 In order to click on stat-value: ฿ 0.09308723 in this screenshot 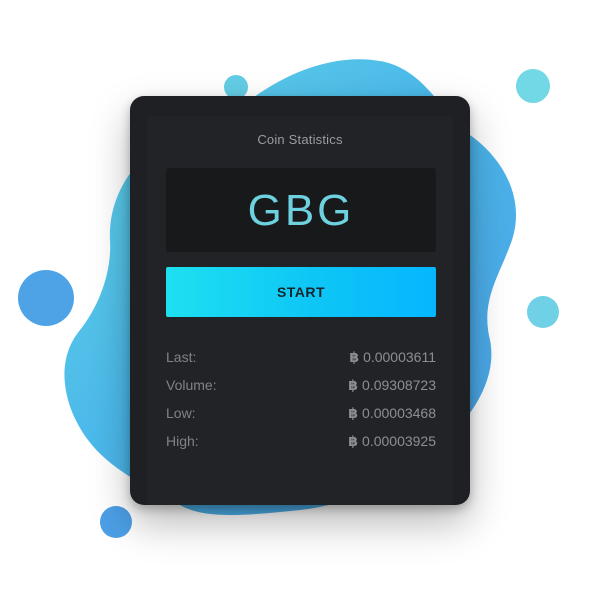, I will do `click(392, 385)`.